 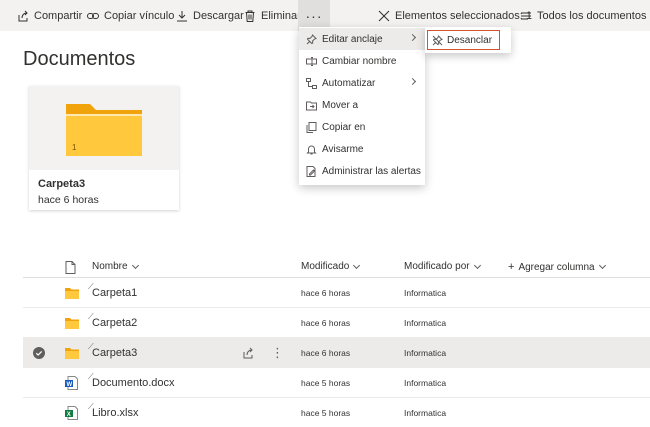 I want to click on flow-icon, so click(x=311, y=83).